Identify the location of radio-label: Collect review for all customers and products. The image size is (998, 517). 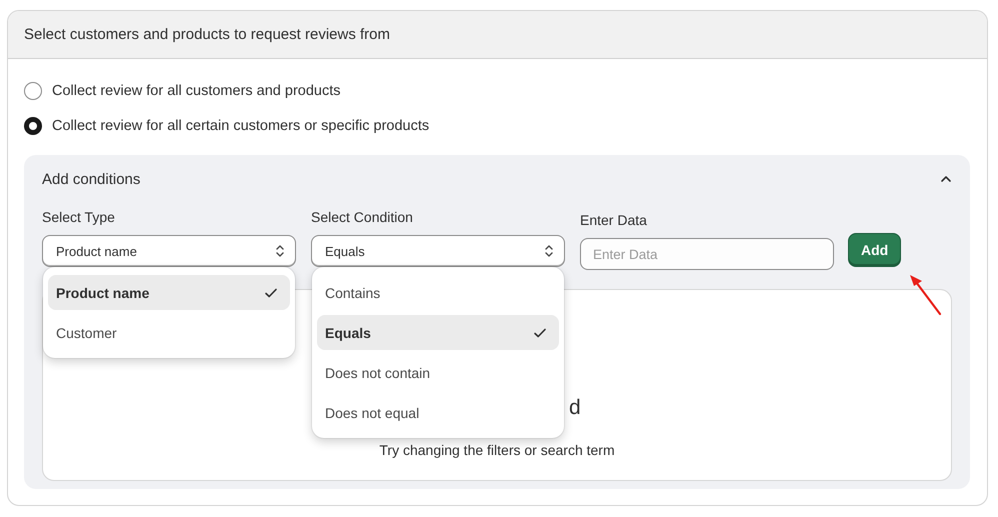
(196, 90).